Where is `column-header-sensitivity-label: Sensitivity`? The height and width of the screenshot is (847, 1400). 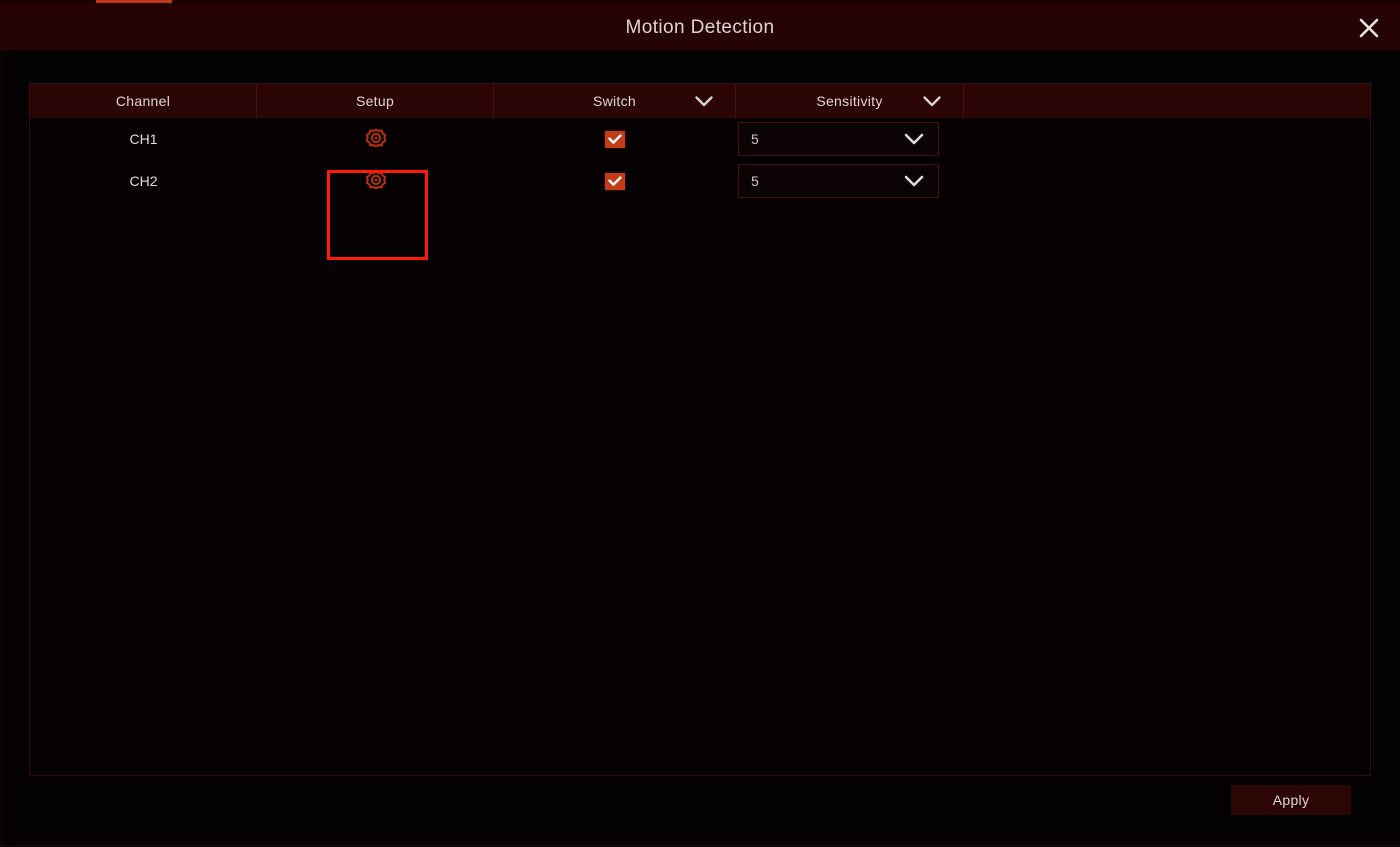 column-header-sensitivity-label: Sensitivity is located at coordinates (849, 101).